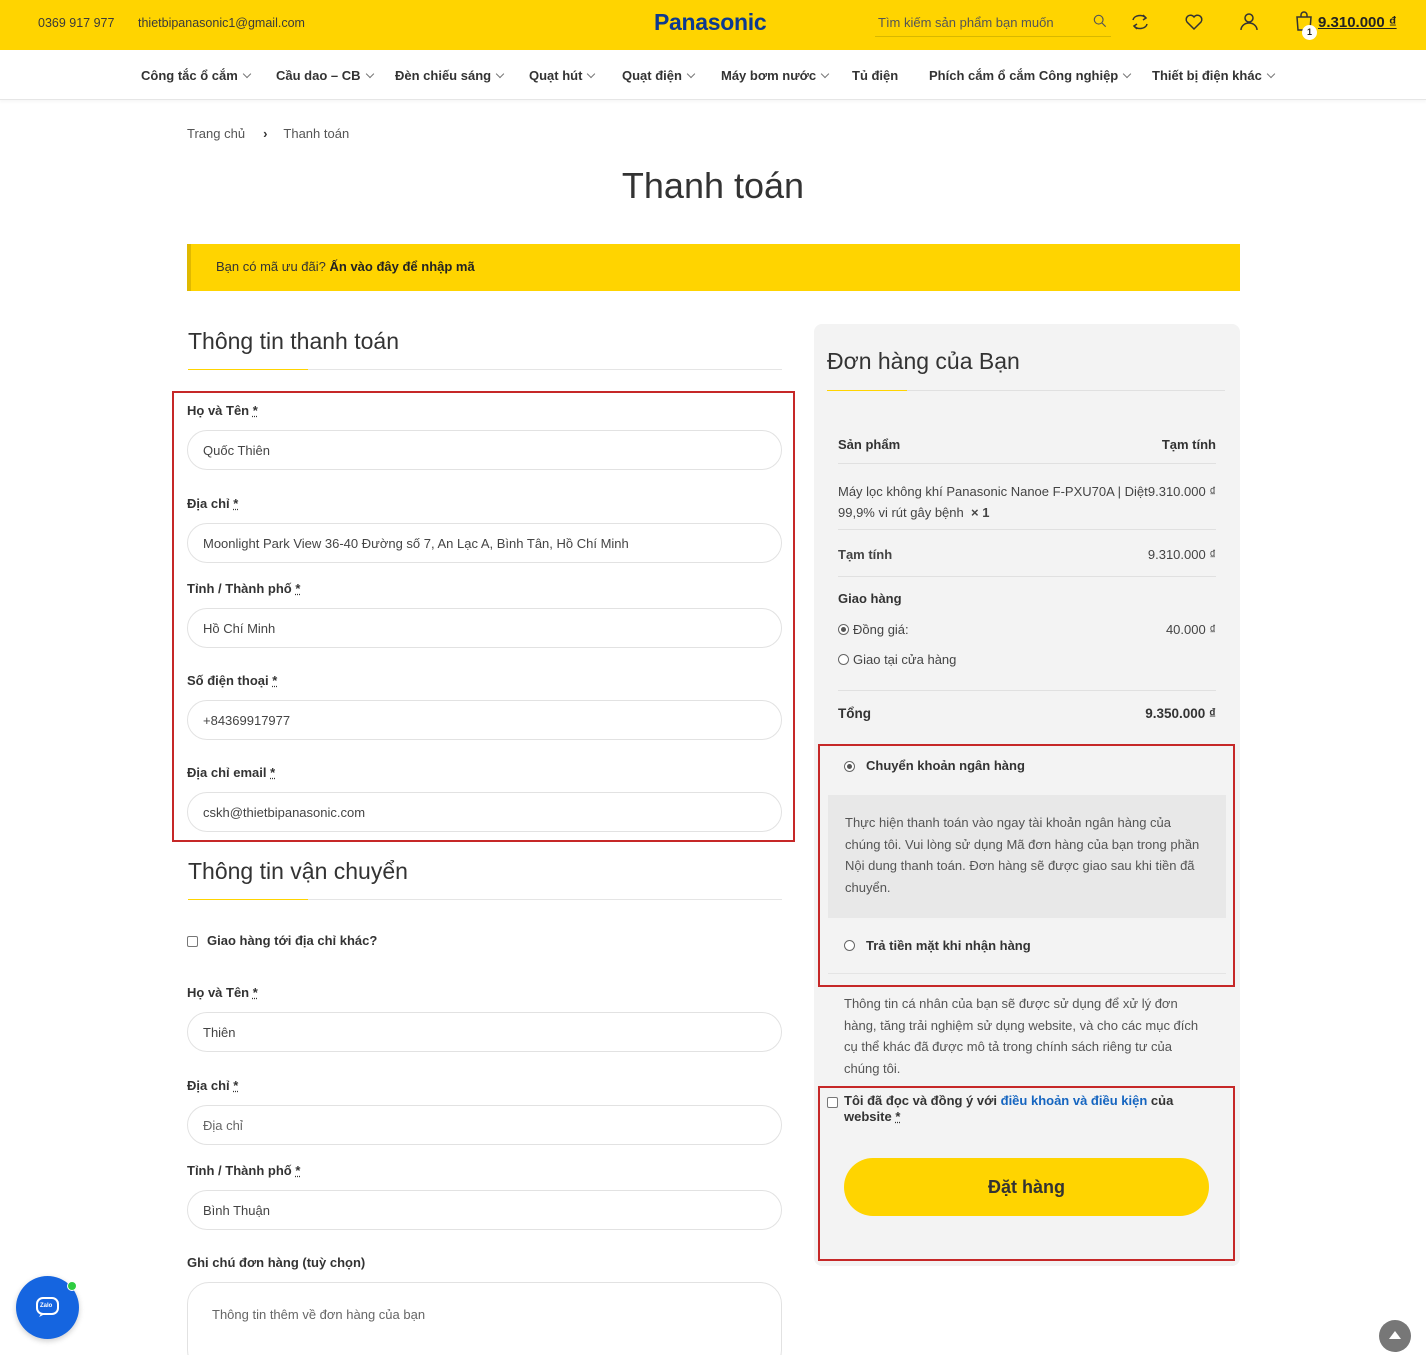  I want to click on nav-item-may-bom: Máy bơm nước, so click(775, 75).